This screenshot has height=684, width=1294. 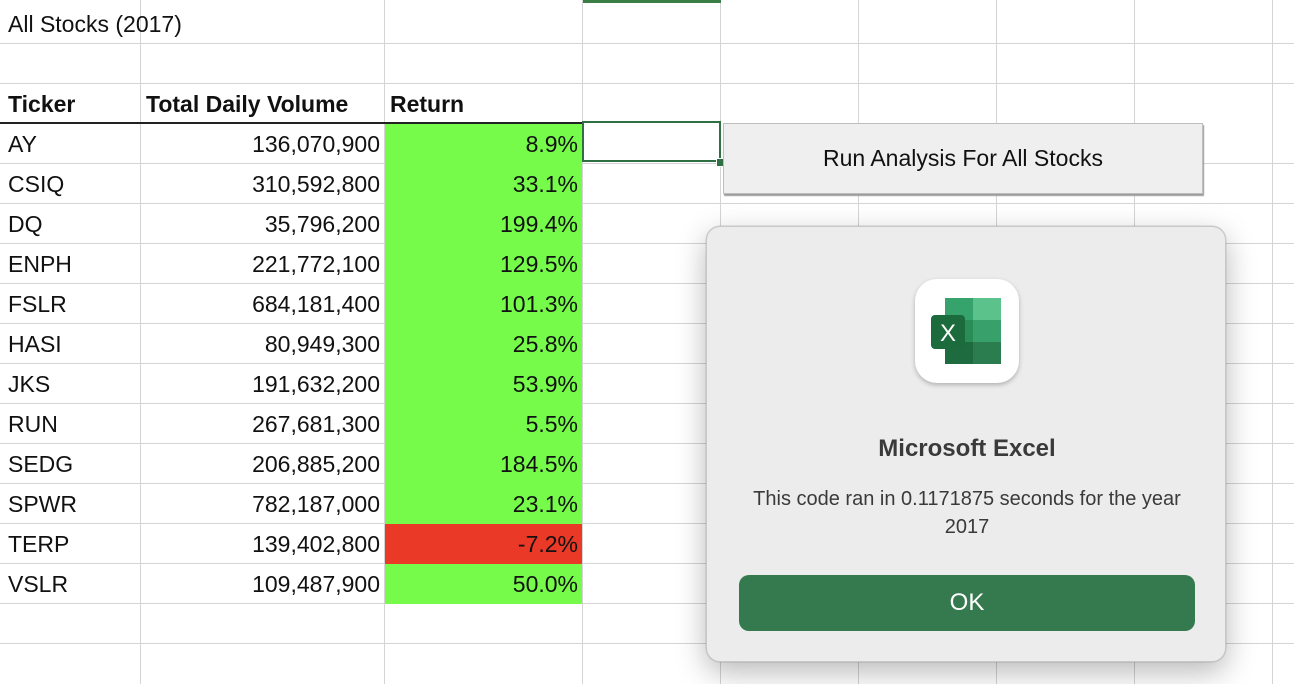 What do you see at coordinates (38, 584) in the screenshot?
I see `ticker-cell: VSLR` at bounding box center [38, 584].